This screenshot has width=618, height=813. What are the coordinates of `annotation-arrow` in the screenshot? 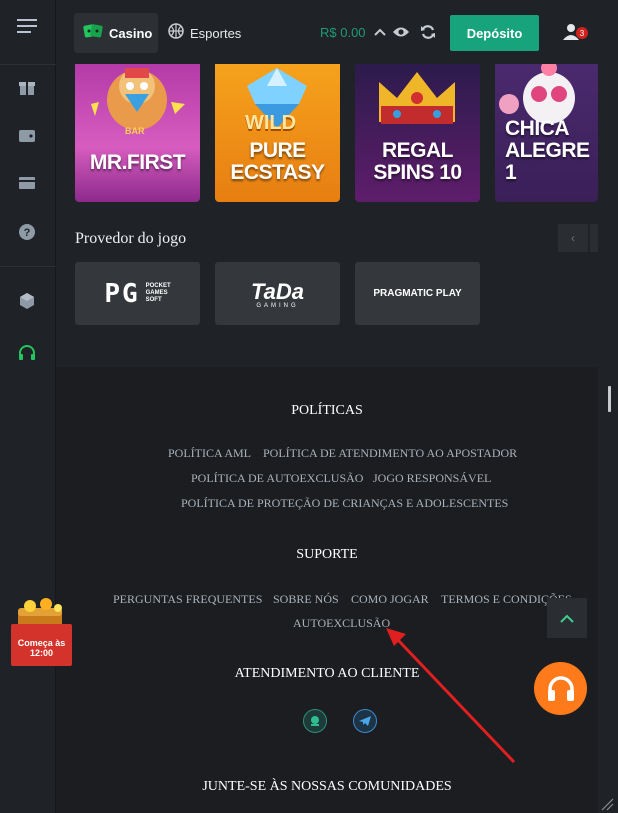 It's located at (451, 696).